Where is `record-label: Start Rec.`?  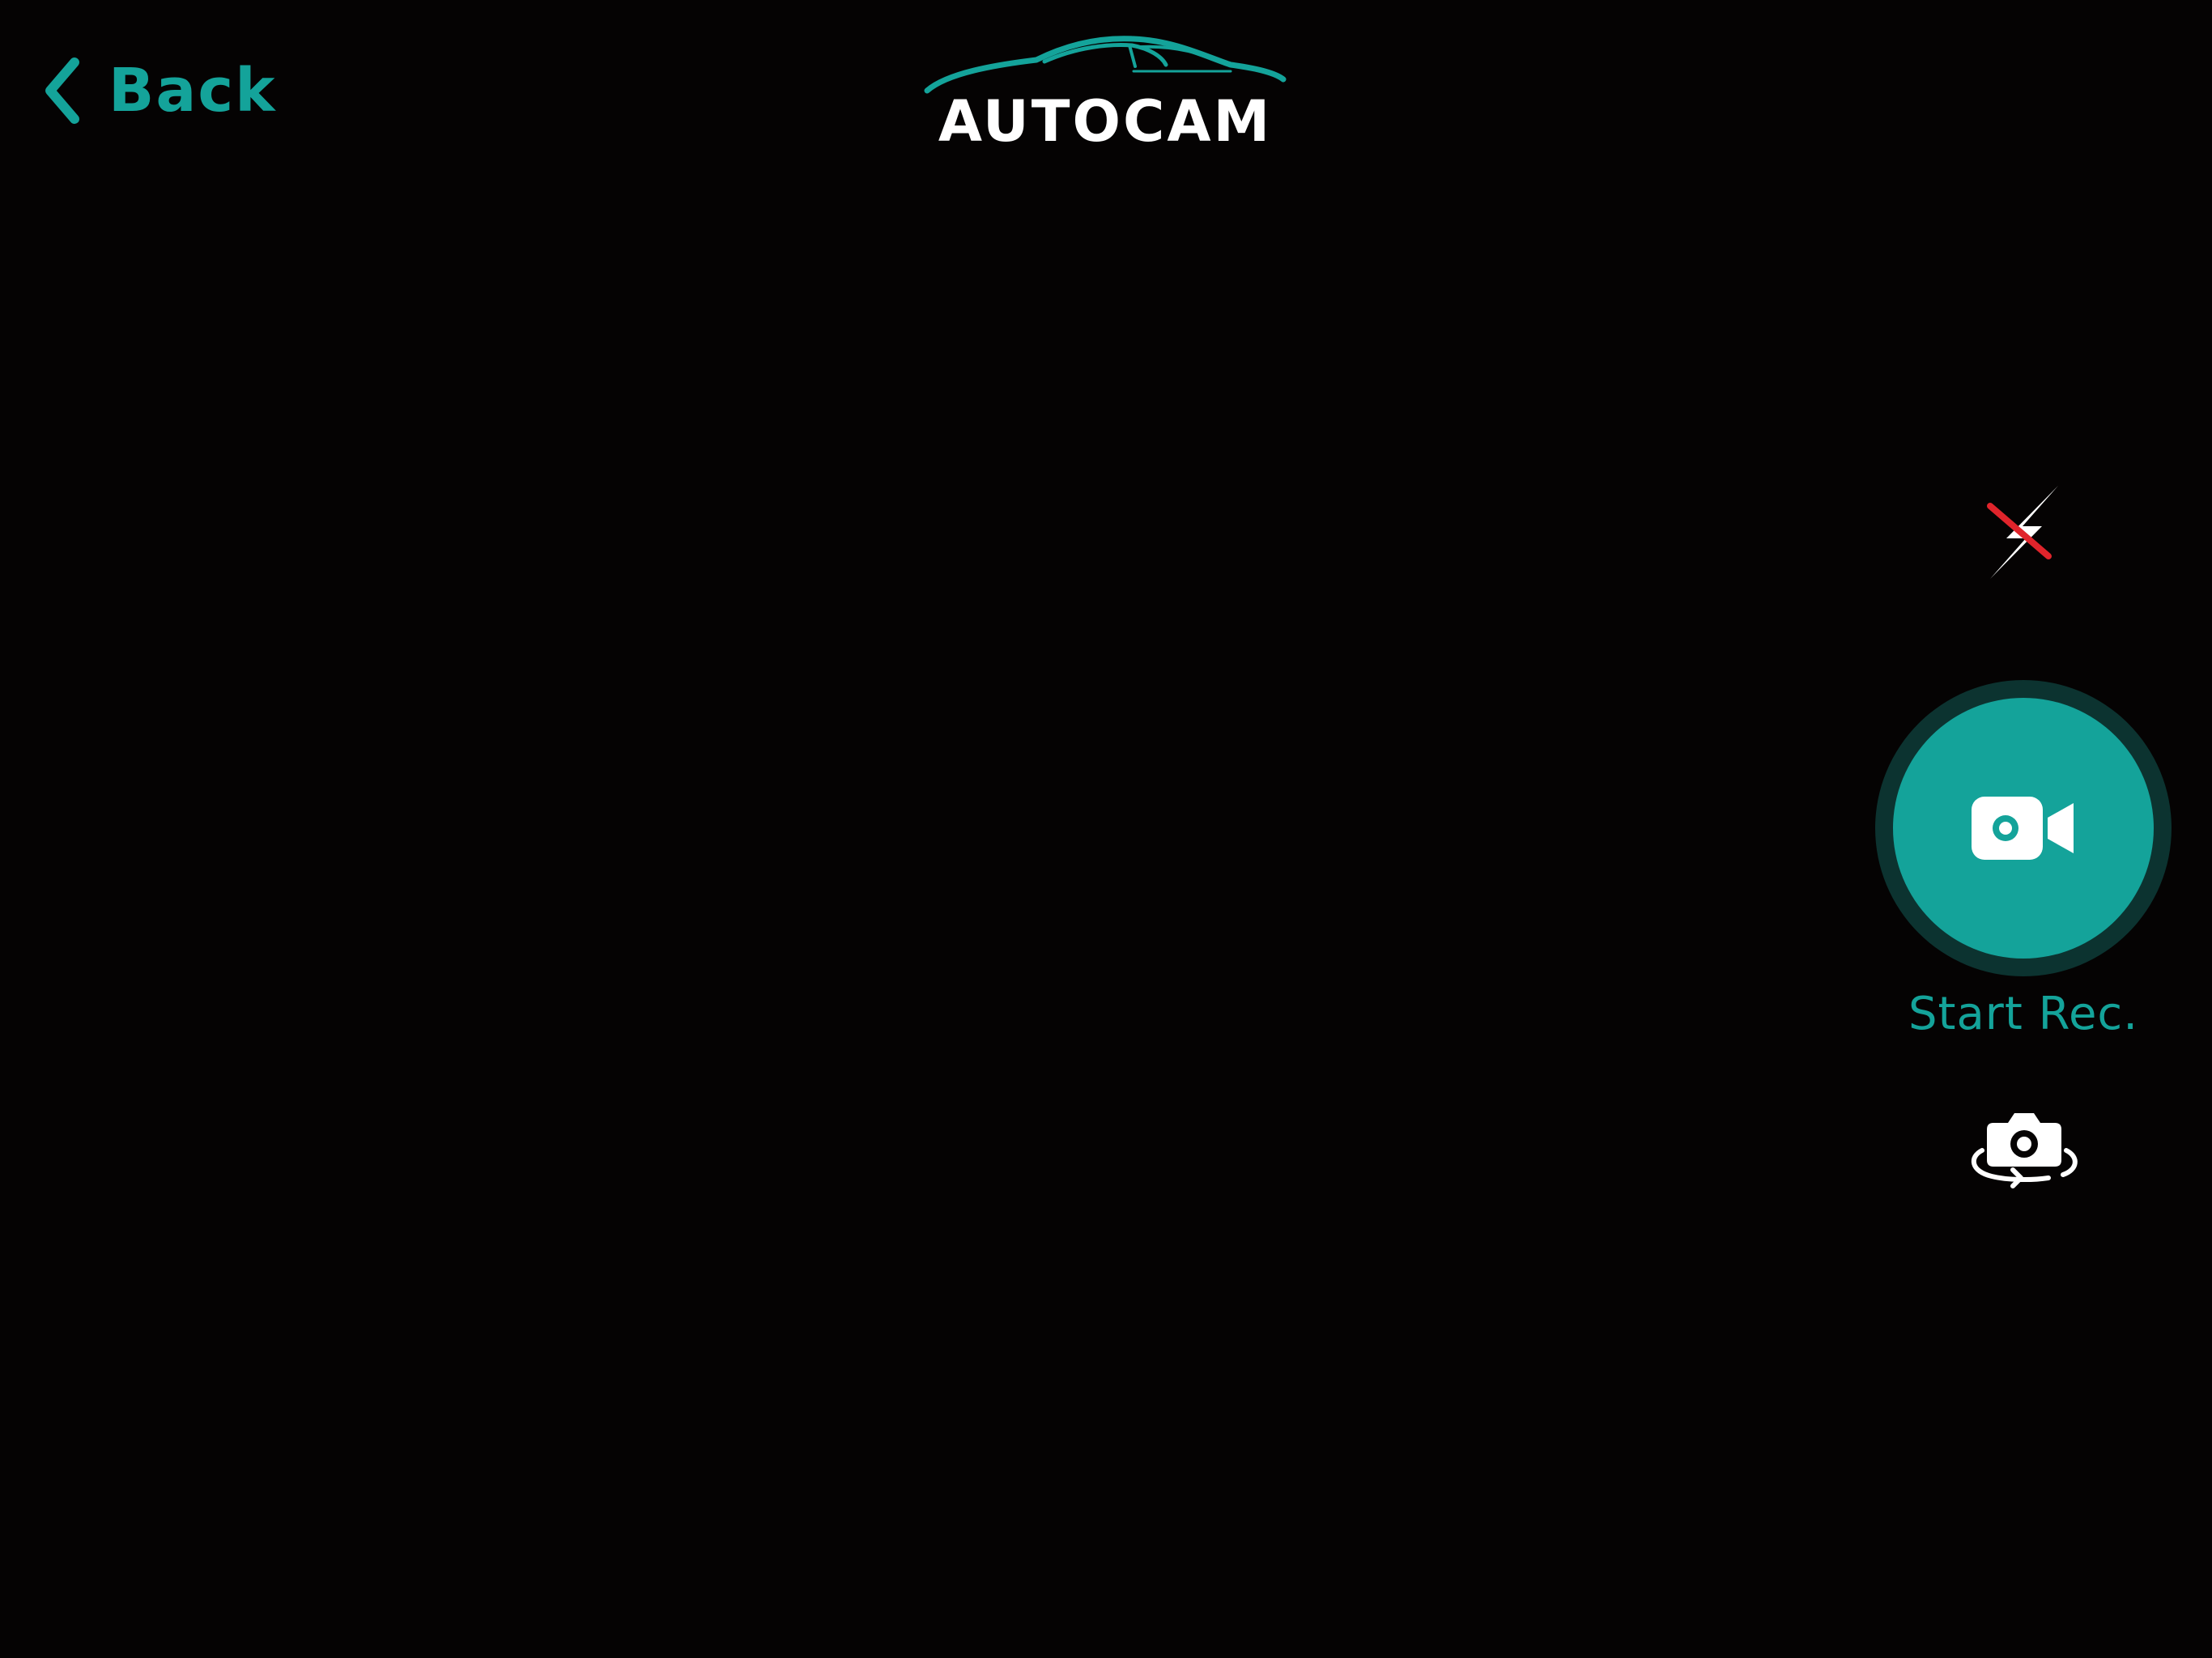 record-label: Start Rec. is located at coordinates (2024, 1014).